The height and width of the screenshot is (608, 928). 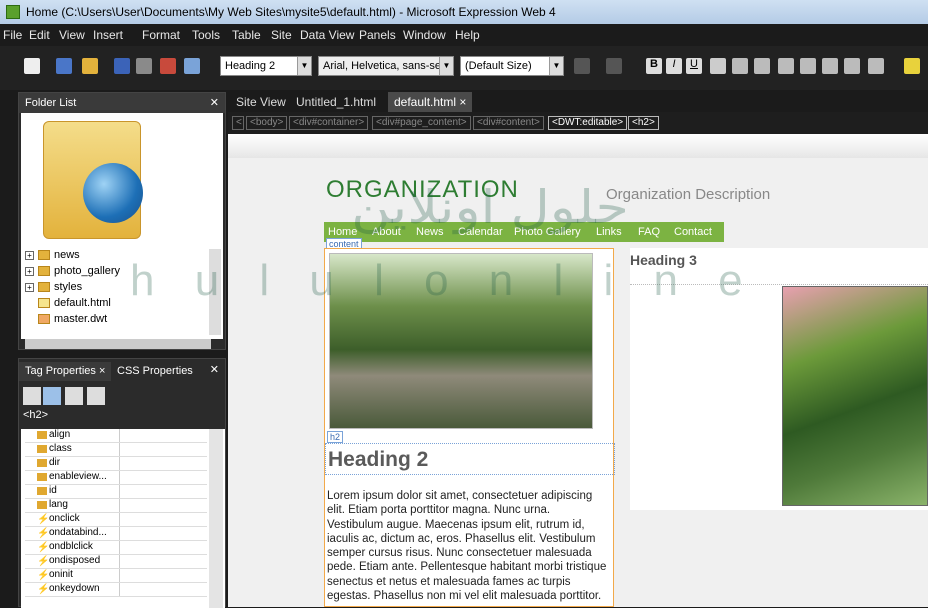 What do you see at coordinates (386, 66) in the screenshot?
I see `font-dropdown: Arial, Helvetica, sans-seri ▼` at bounding box center [386, 66].